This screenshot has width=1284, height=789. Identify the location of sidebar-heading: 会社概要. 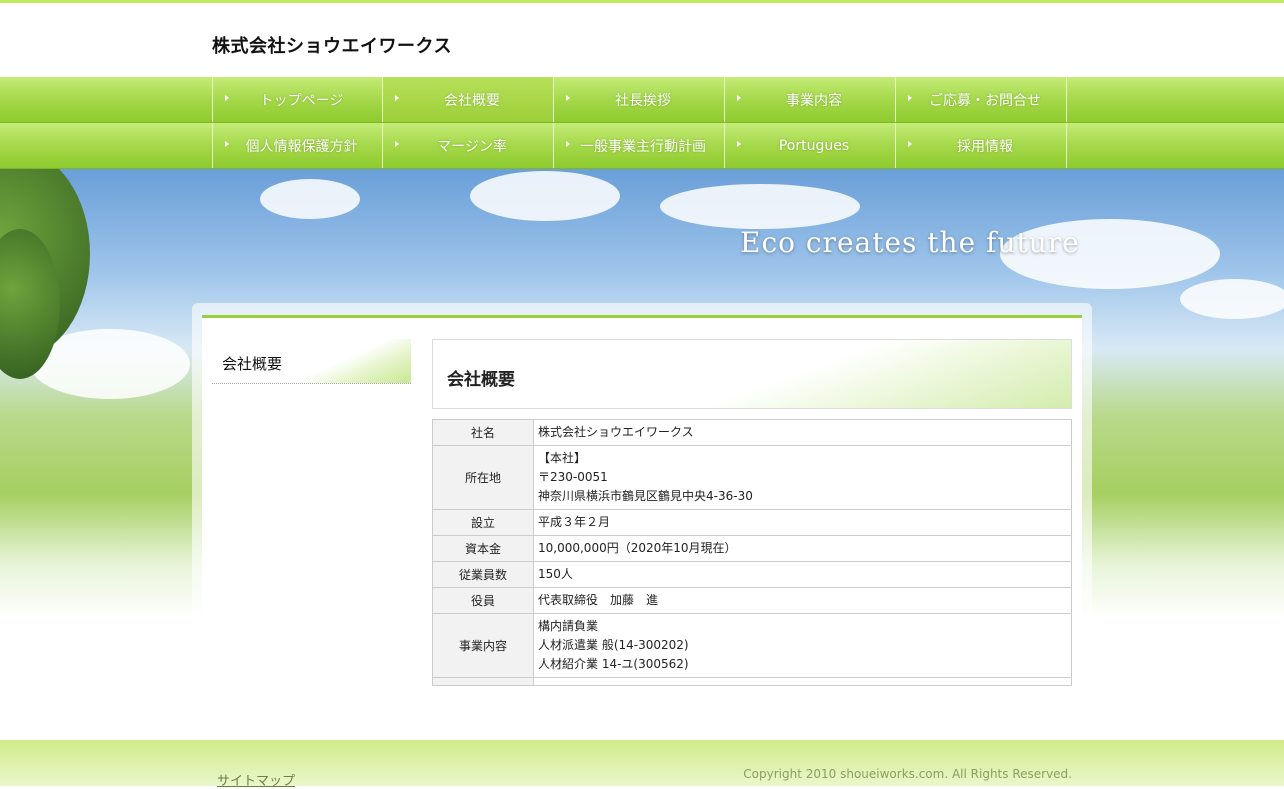
(311, 361).